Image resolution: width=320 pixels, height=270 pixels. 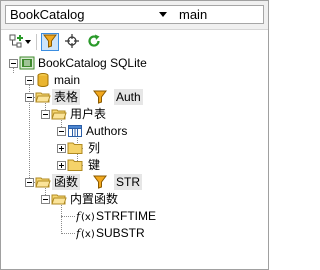 I want to click on tree-node-user-tables: 用户表, so click(x=134, y=114).